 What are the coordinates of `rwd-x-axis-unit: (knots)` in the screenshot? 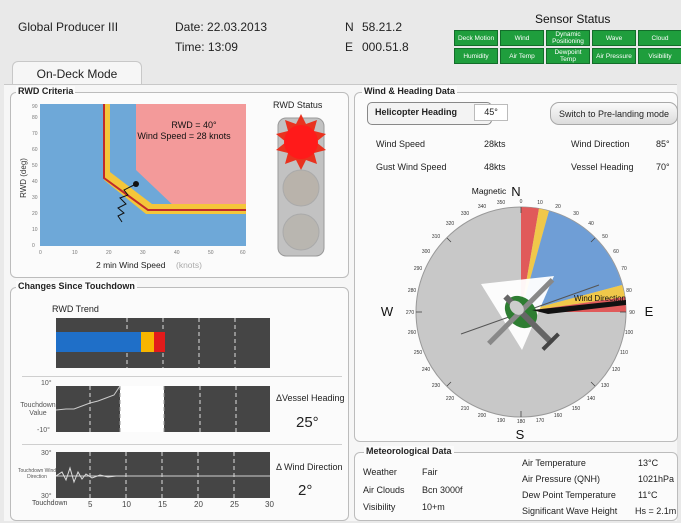 It's located at (189, 265).